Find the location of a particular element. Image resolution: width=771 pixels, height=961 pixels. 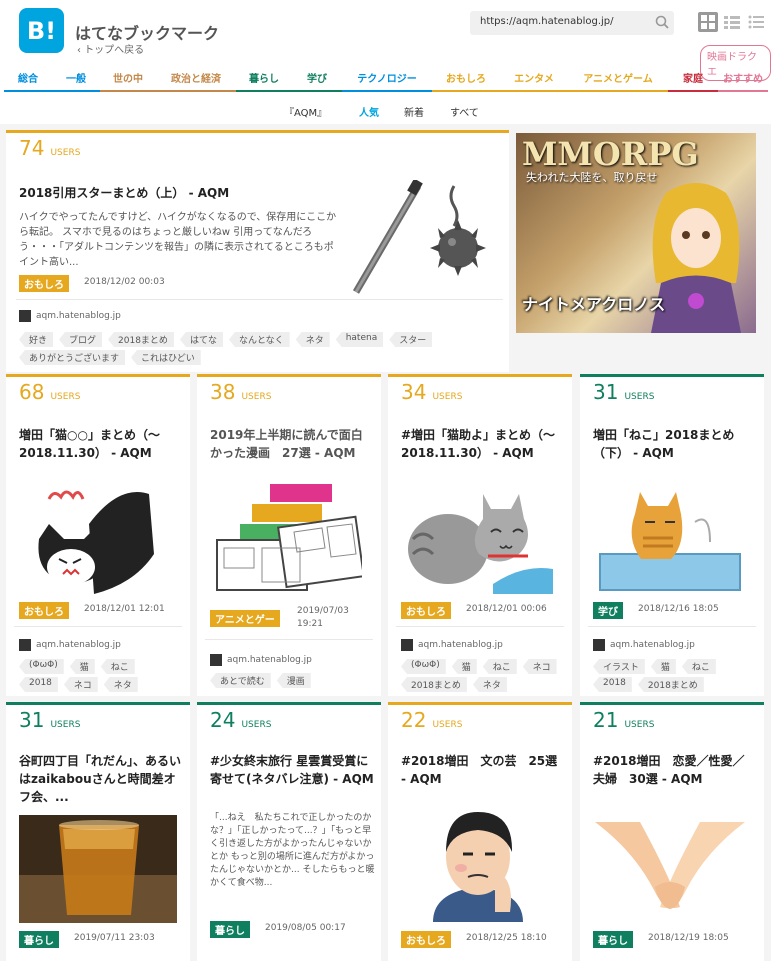

category-tag: 学び is located at coordinates (608, 610).